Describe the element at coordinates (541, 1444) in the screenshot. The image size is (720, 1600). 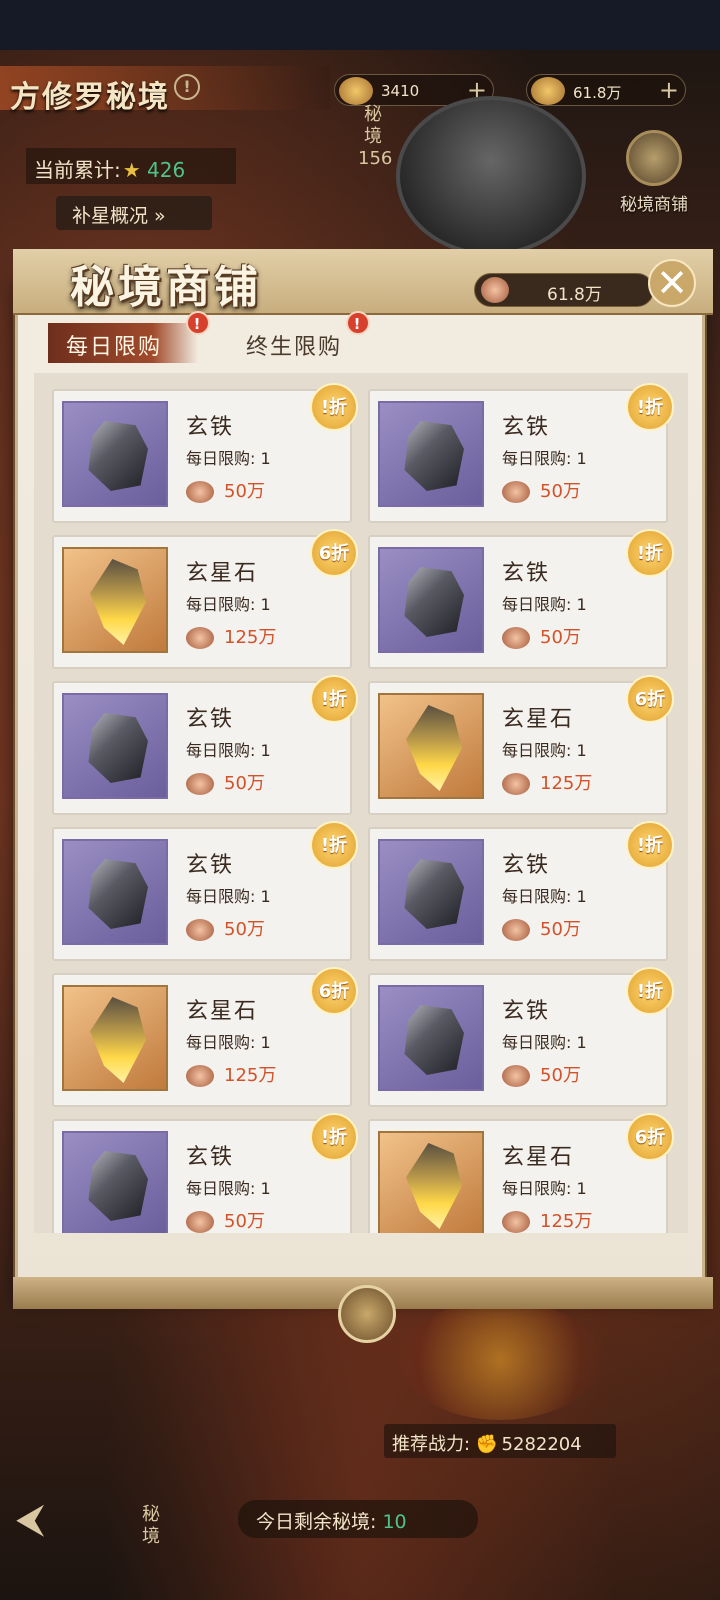
I see `power-value: 5282204` at that location.